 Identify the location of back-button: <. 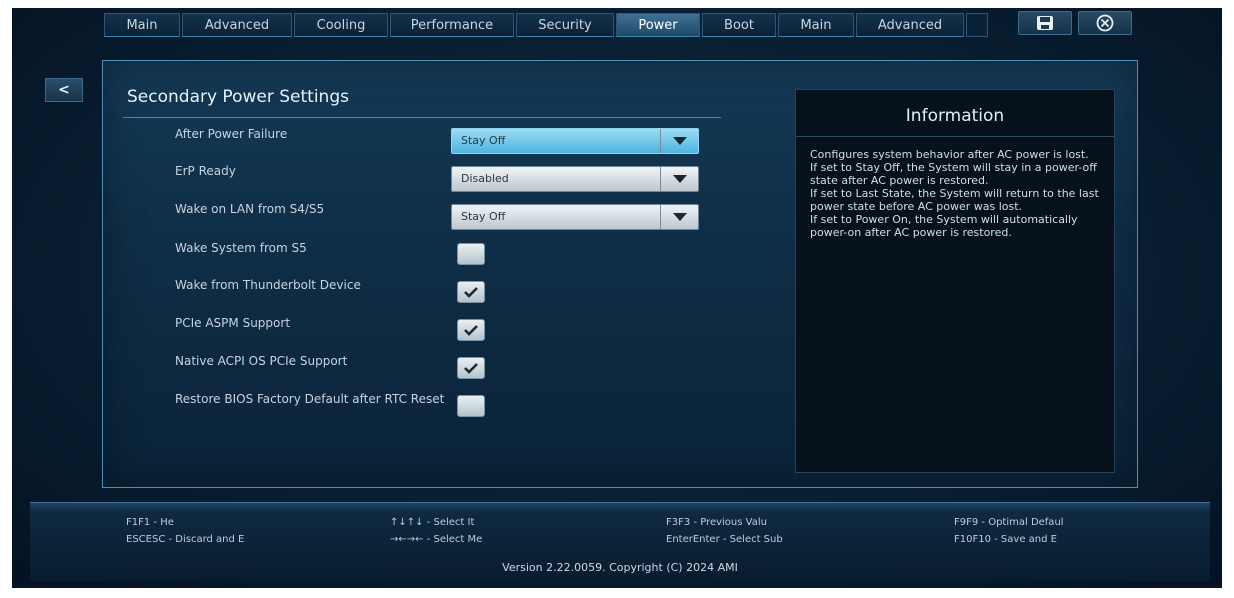
(64, 90).